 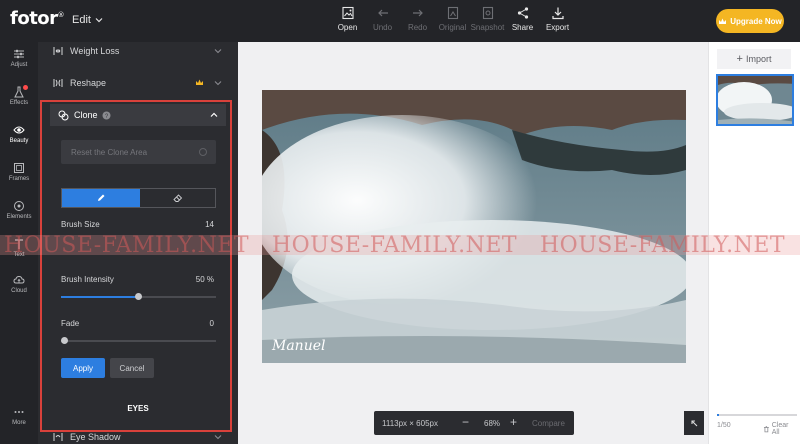 I want to click on upgrade-now-button: Upgrade Now, so click(x=750, y=21).